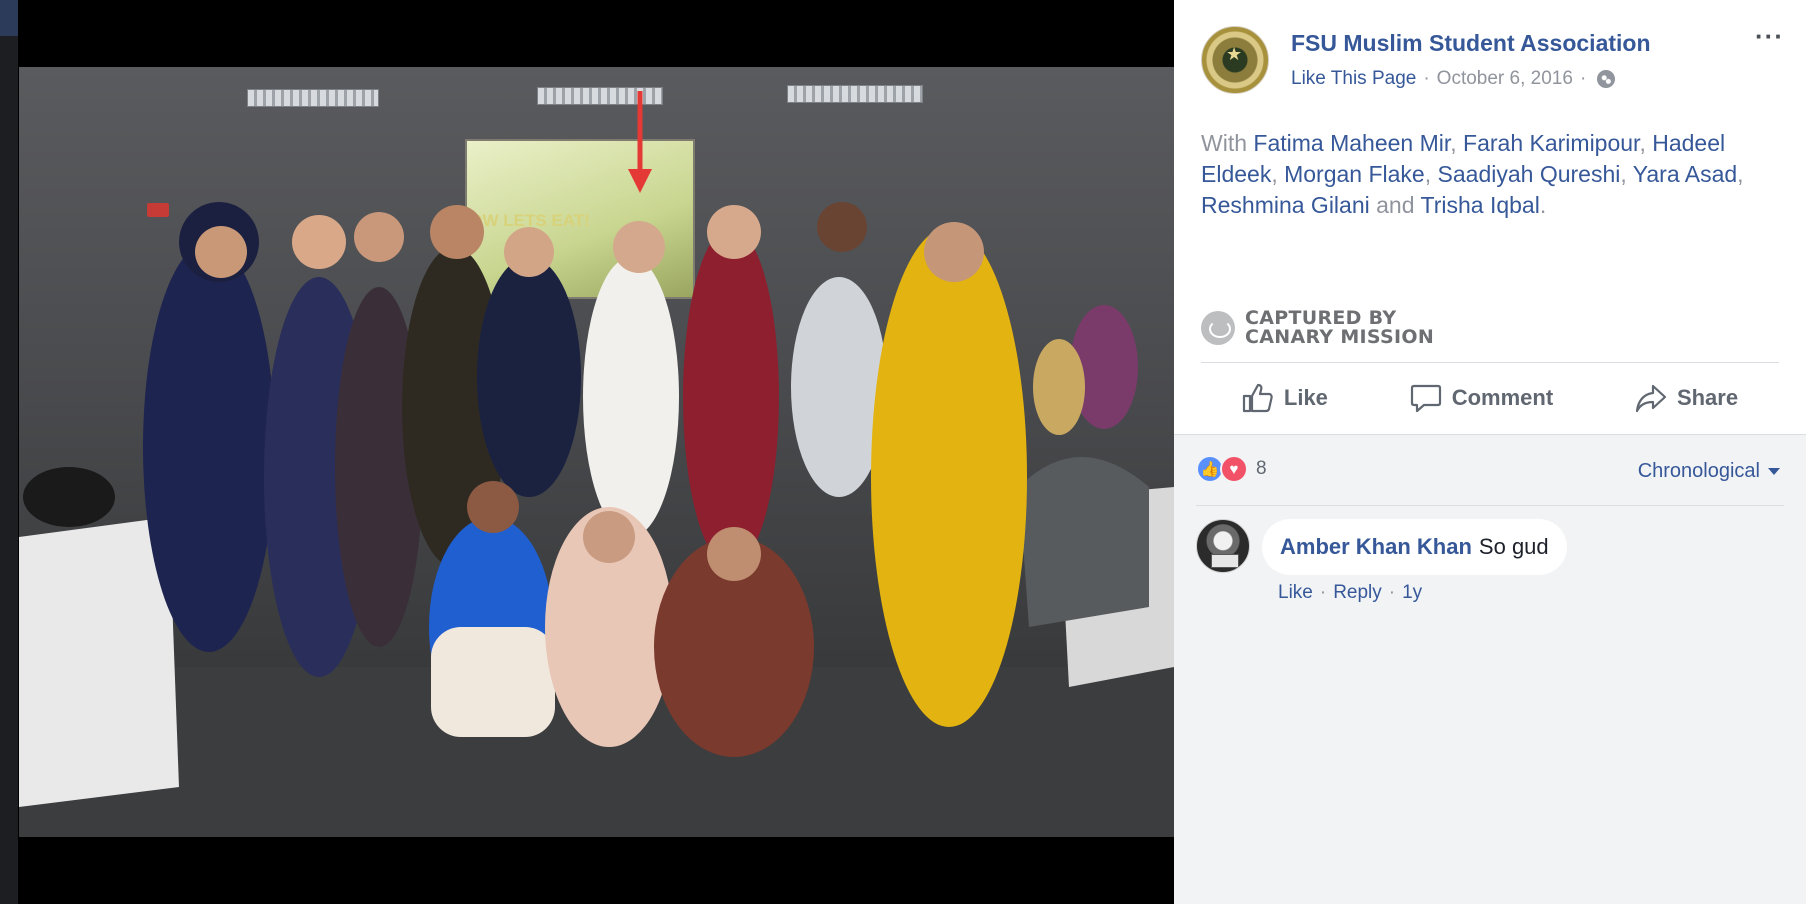  I want to click on globe-icon, so click(1606, 79).